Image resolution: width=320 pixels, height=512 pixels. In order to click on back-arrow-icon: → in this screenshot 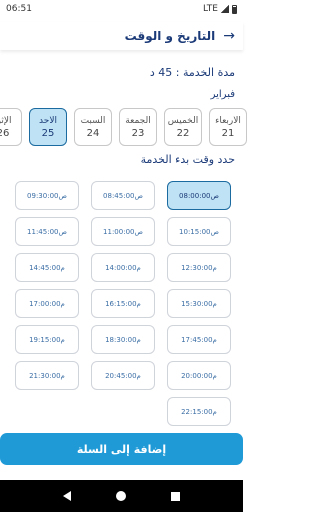, I will do `click(229, 36)`.